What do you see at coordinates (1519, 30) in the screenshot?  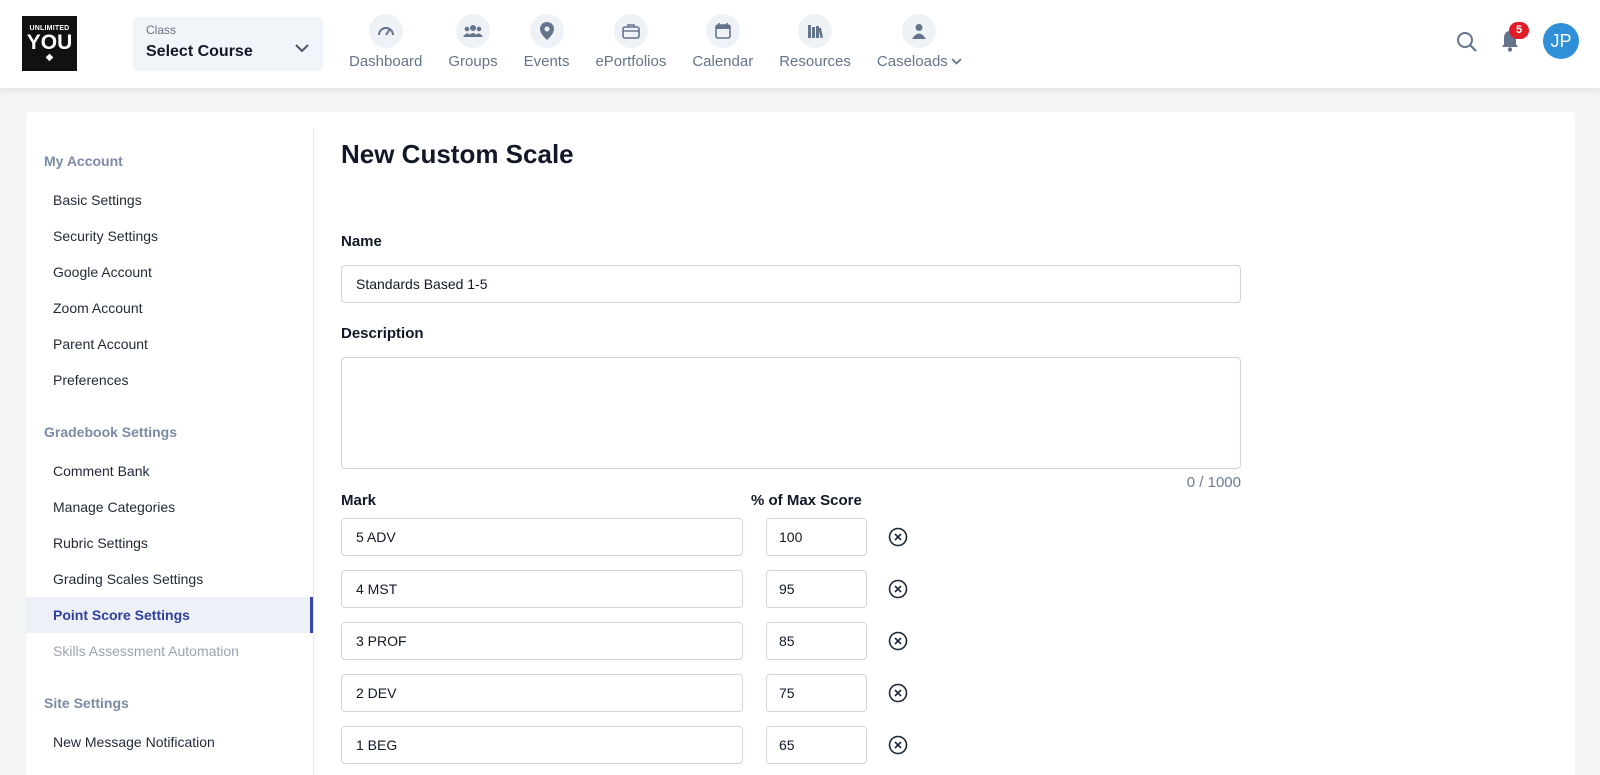 I see `notification-badge: 5` at bounding box center [1519, 30].